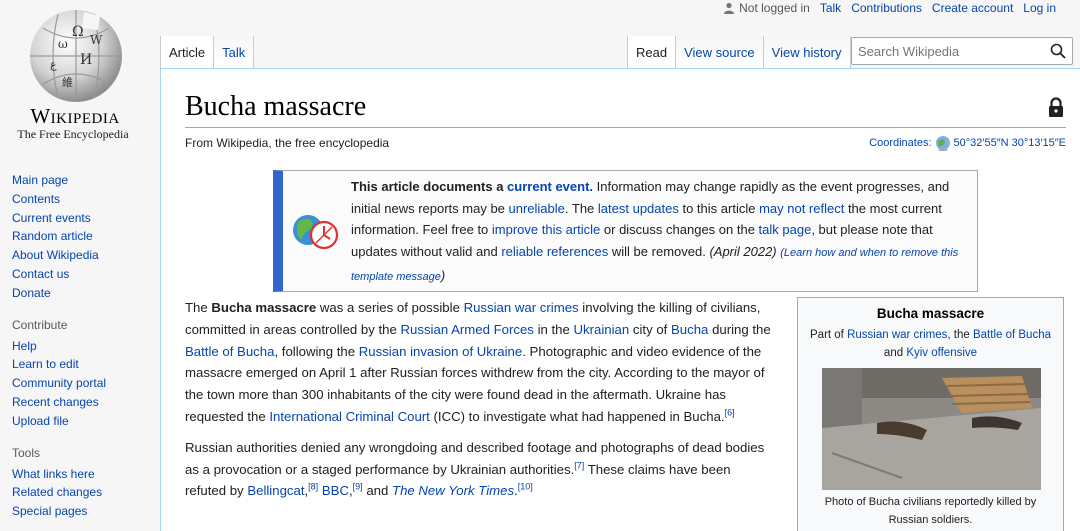 The image size is (1080, 531). Describe the element at coordinates (1058, 51) in the screenshot. I see `search-icon` at that location.